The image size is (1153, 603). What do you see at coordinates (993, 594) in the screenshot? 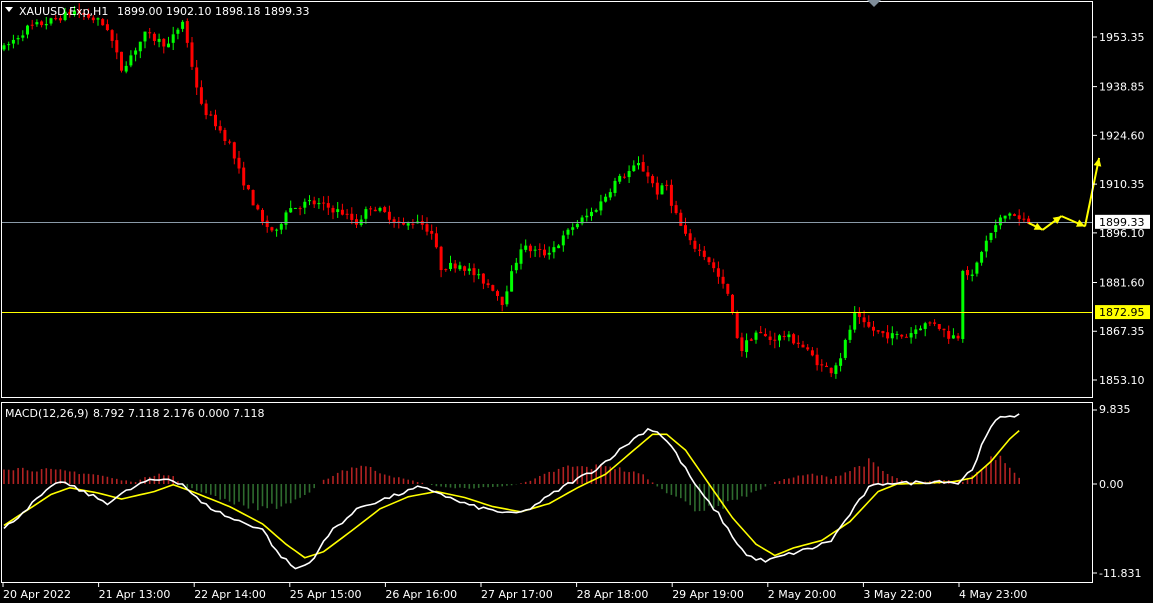
I see `time-tick-label: 4 May 23:00` at bounding box center [993, 594].